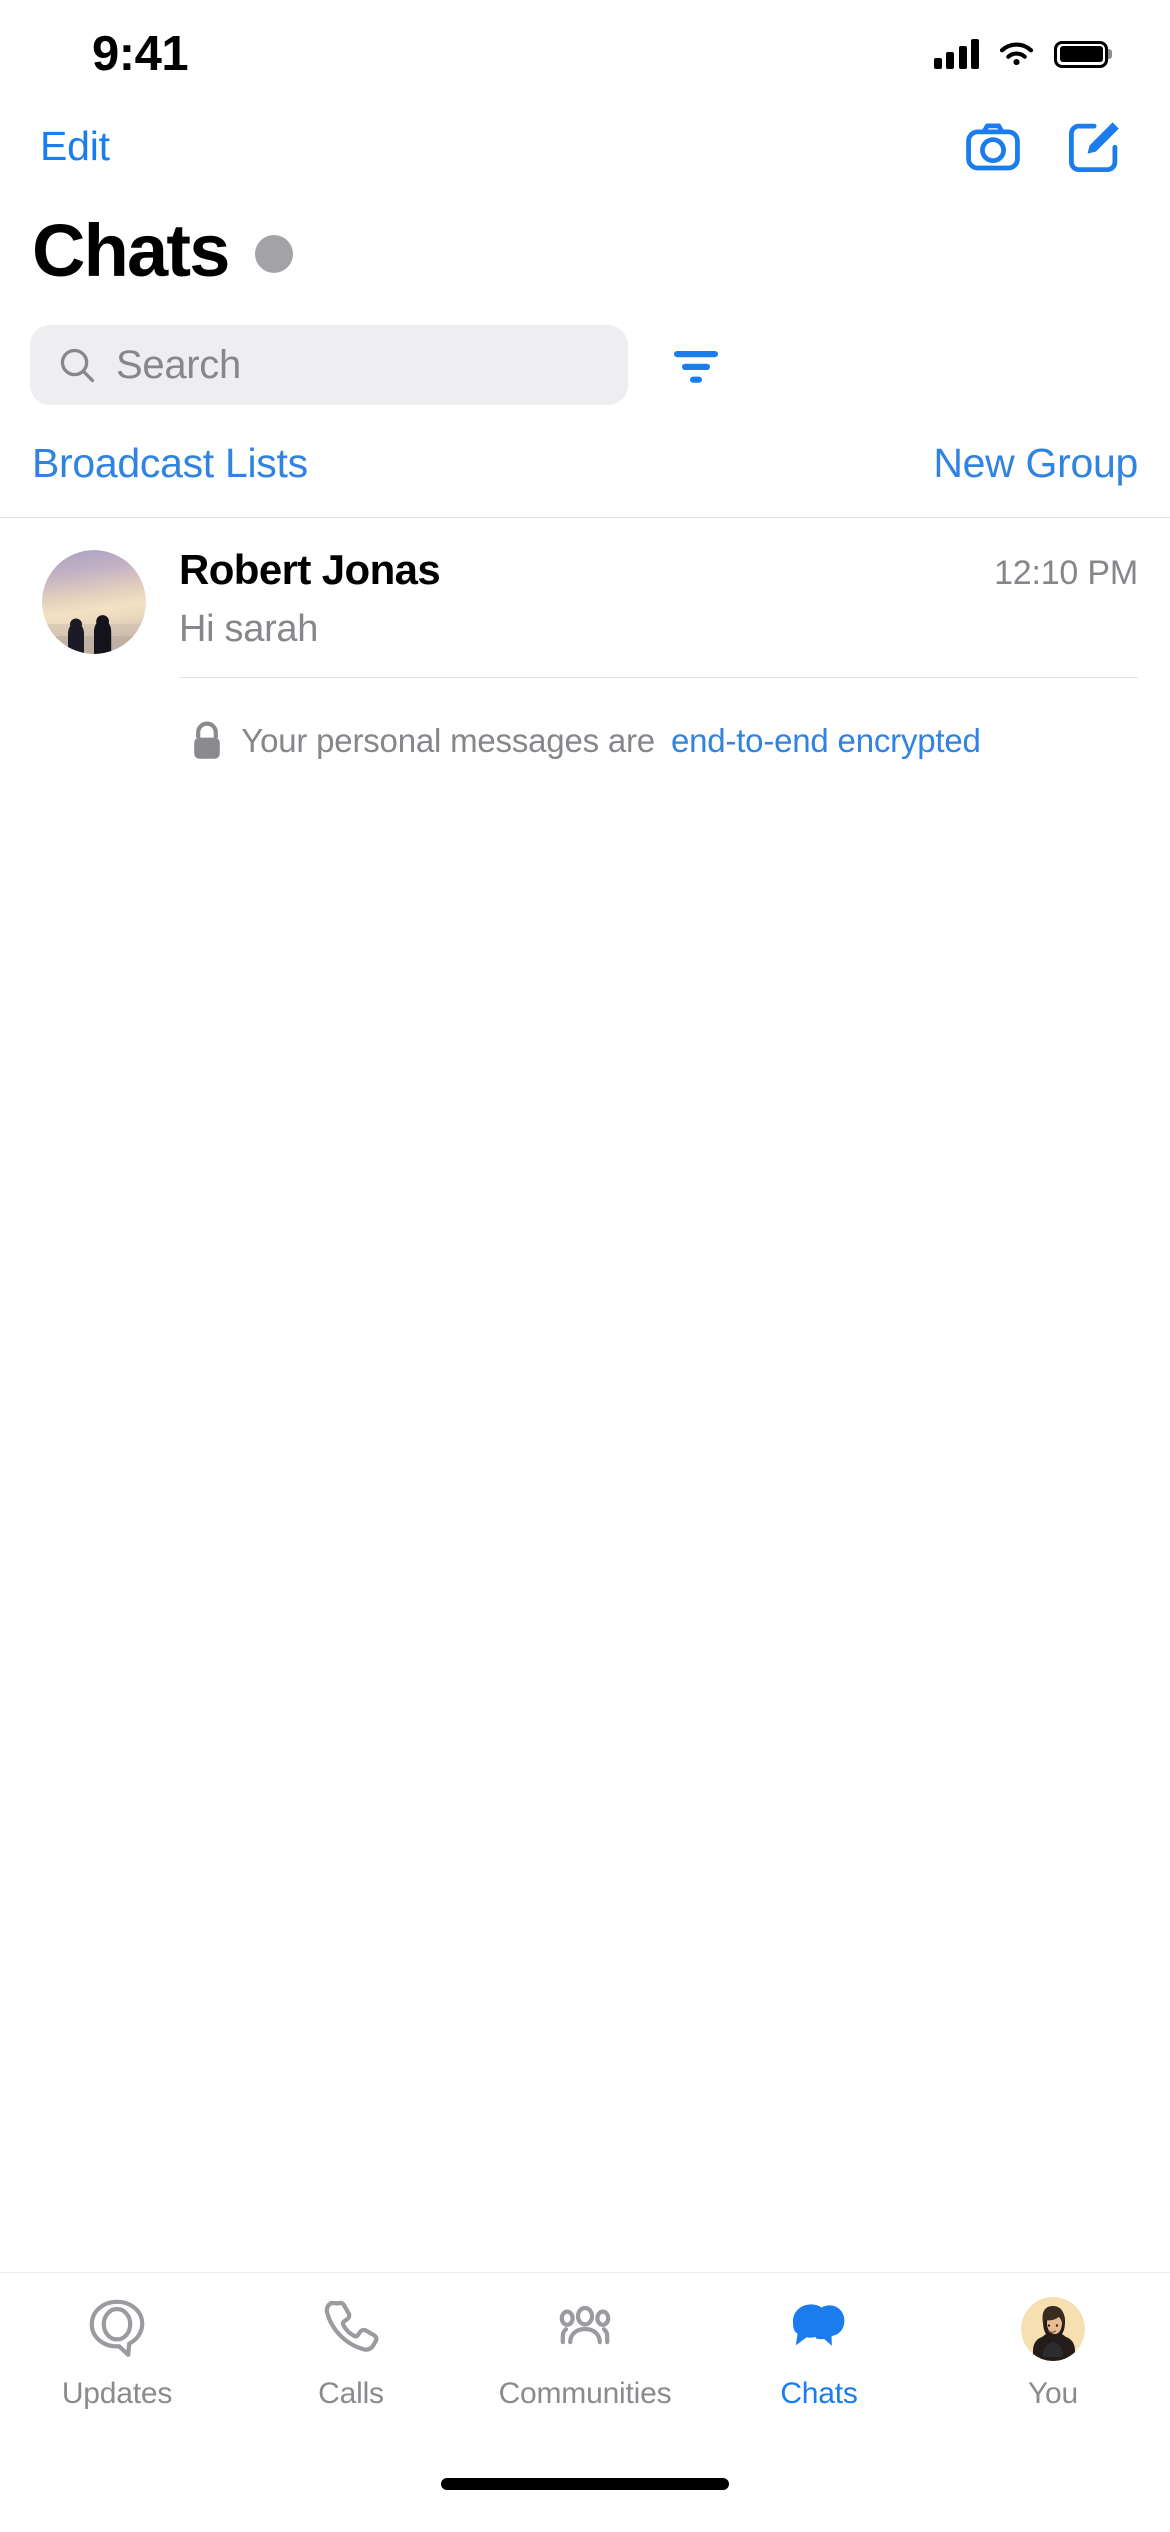 The image size is (1170, 2532). Describe the element at coordinates (819, 2393) in the screenshot. I see `tab-label-chats: Chats` at that location.